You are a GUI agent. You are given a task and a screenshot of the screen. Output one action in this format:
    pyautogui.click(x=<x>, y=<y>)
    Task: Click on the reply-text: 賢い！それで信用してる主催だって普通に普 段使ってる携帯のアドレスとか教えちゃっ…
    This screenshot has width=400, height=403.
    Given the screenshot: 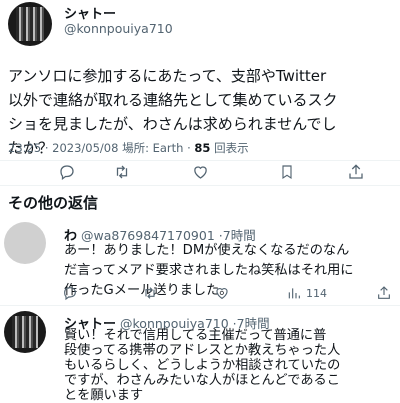 What is the action you would take?
    pyautogui.click(x=202, y=365)
    